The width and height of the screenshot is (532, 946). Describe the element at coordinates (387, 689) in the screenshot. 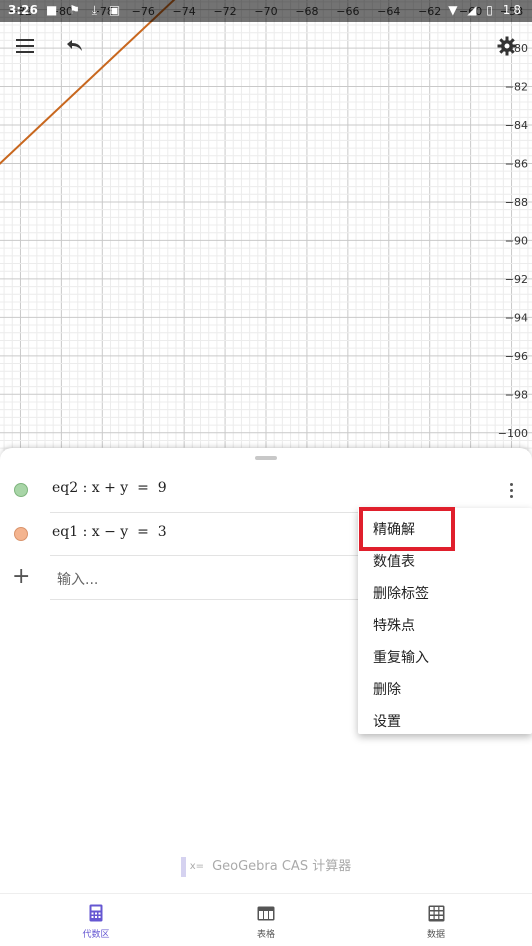

I see `menu-item-delete: 删除` at that location.